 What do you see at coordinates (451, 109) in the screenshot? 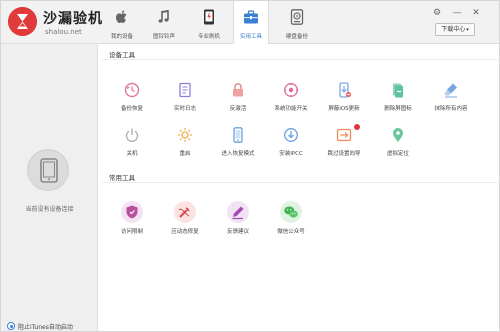
I see `tool-label: 抹除所有内容` at bounding box center [451, 109].